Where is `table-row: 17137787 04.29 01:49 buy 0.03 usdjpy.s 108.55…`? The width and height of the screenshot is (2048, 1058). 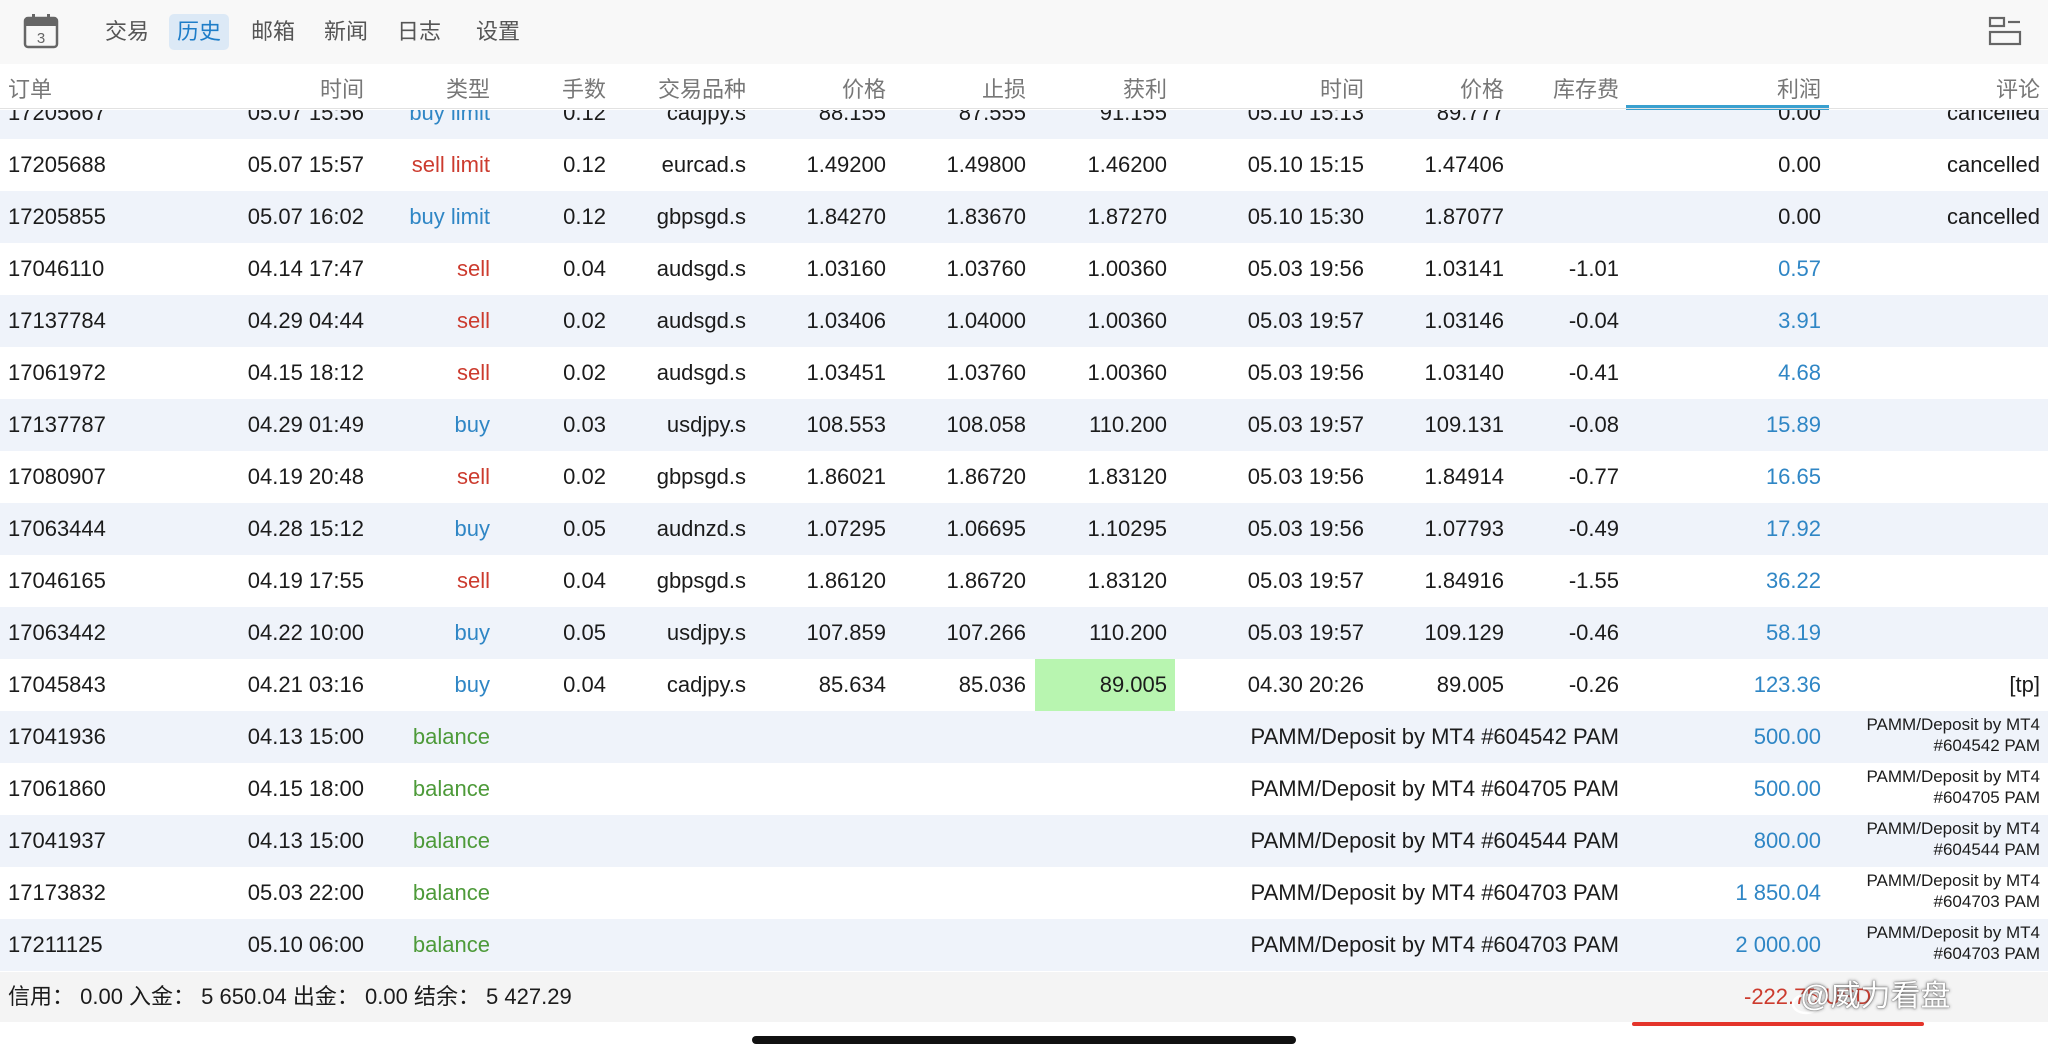 table-row: 17137787 04.29 01:49 buy 0.03 usdjpy.s 108.55… is located at coordinates (1024, 425).